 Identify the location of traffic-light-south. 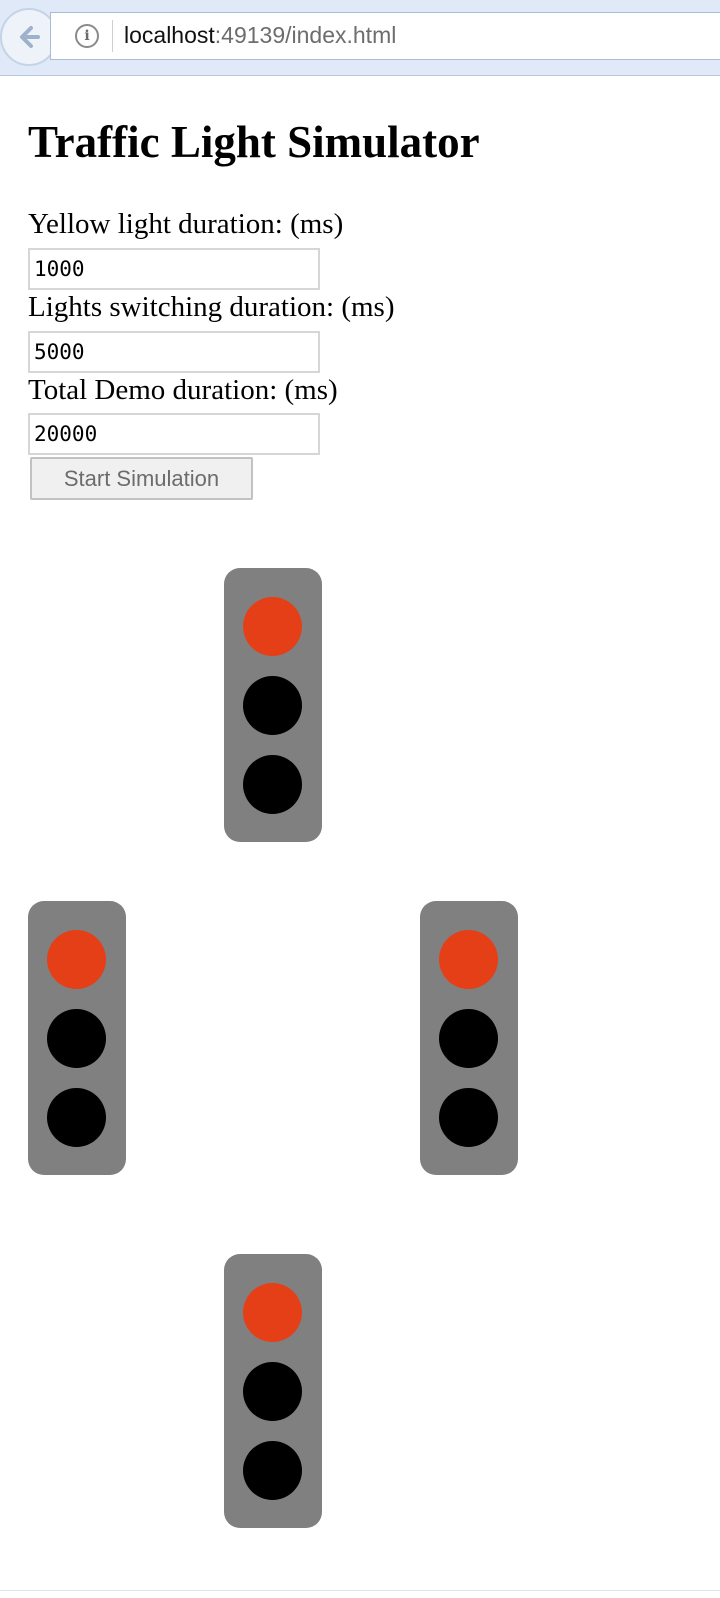
(273, 1391).